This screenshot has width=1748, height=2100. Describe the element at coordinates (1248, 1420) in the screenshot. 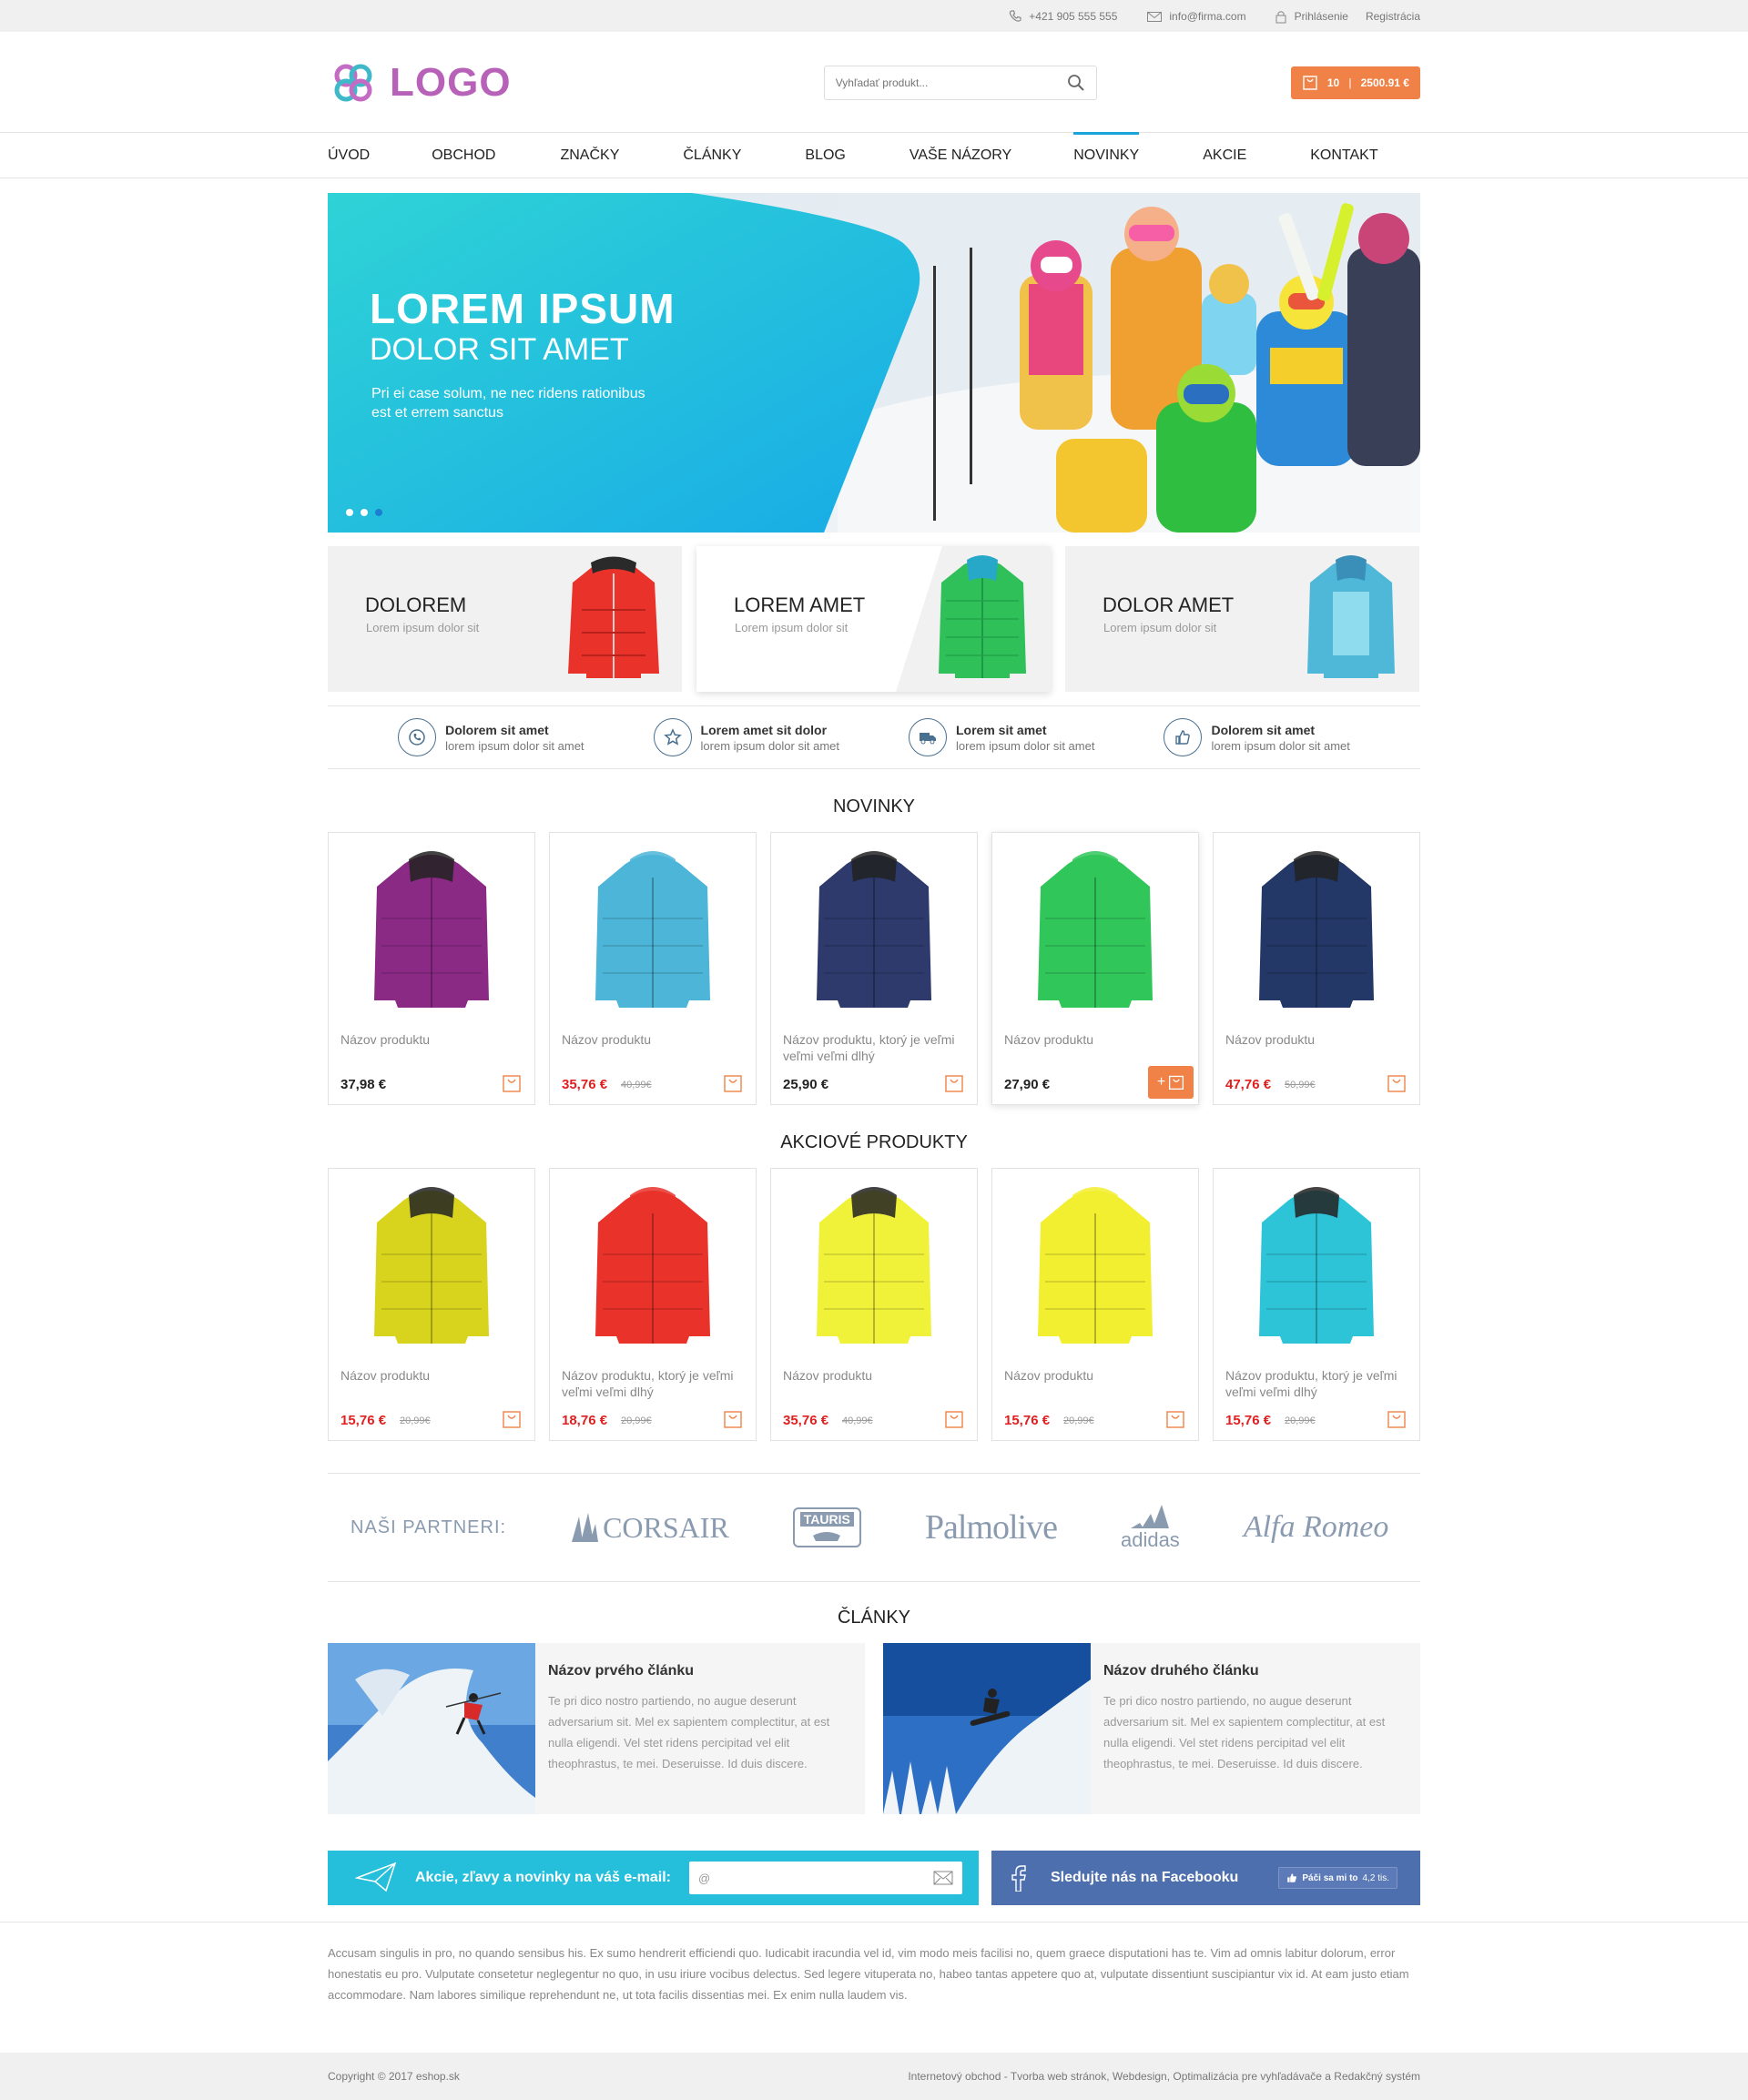

I see `product-price: 15,76 €` at that location.